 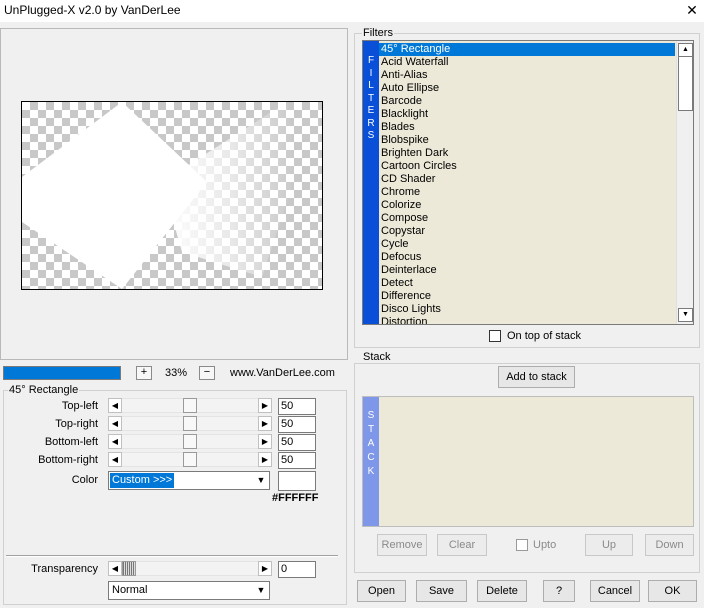 What do you see at coordinates (462, 545) in the screenshot?
I see `clear-button: Clear` at bounding box center [462, 545].